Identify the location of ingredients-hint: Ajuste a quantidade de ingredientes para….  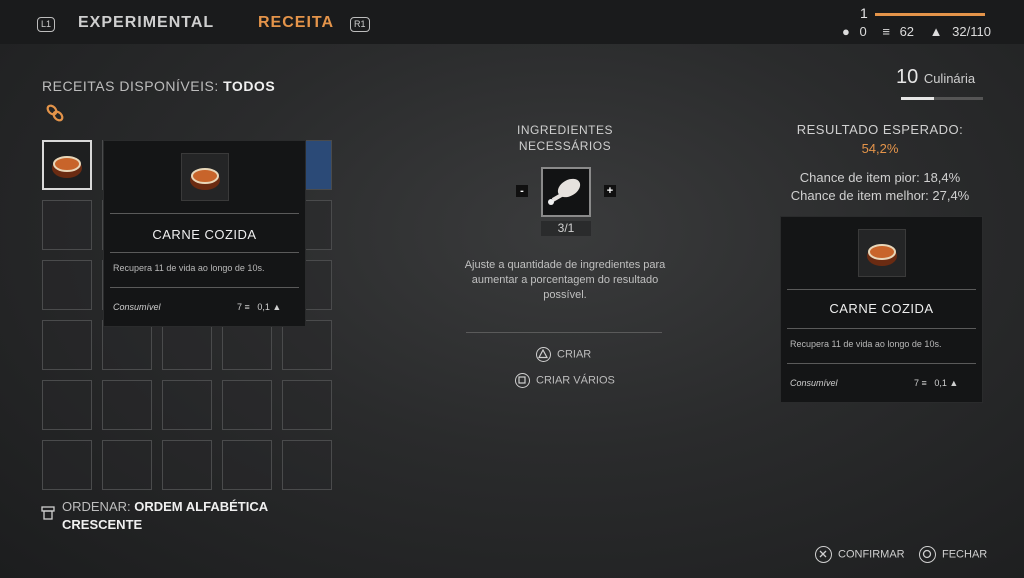
(565, 280).